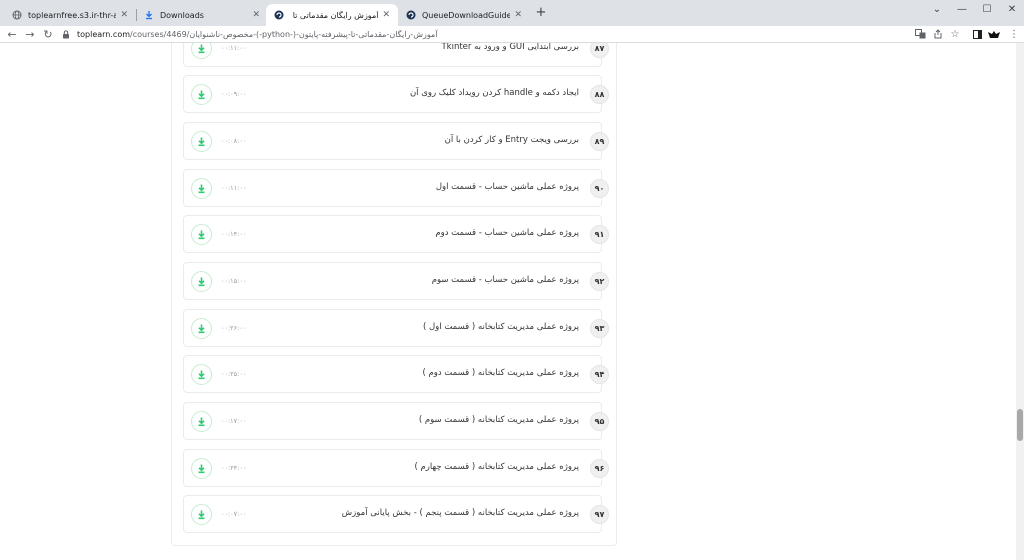  Describe the element at coordinates (234, 374) in the screenshot. I see `lesson-duration: ۰۰:۲۵:۰۰` at that location.